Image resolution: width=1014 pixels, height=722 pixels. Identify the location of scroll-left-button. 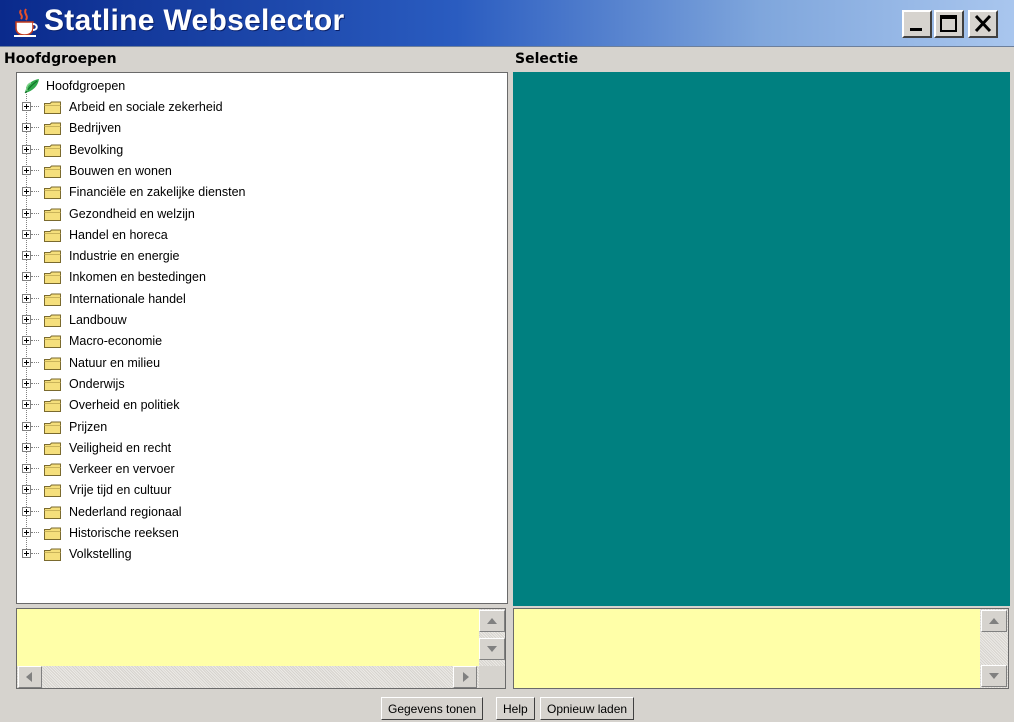
(30, 677).